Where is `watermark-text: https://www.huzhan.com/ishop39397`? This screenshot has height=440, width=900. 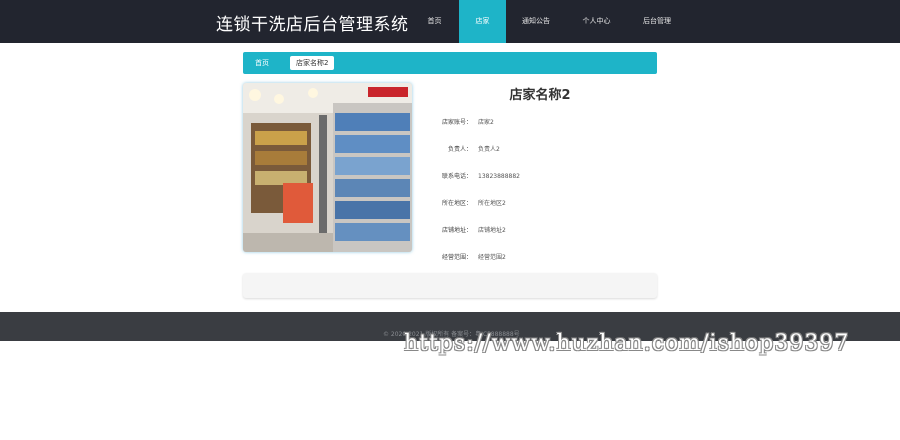 watermark-text: https://www.huzhan.com/ishop39397 is located at coordinates (627, 343).